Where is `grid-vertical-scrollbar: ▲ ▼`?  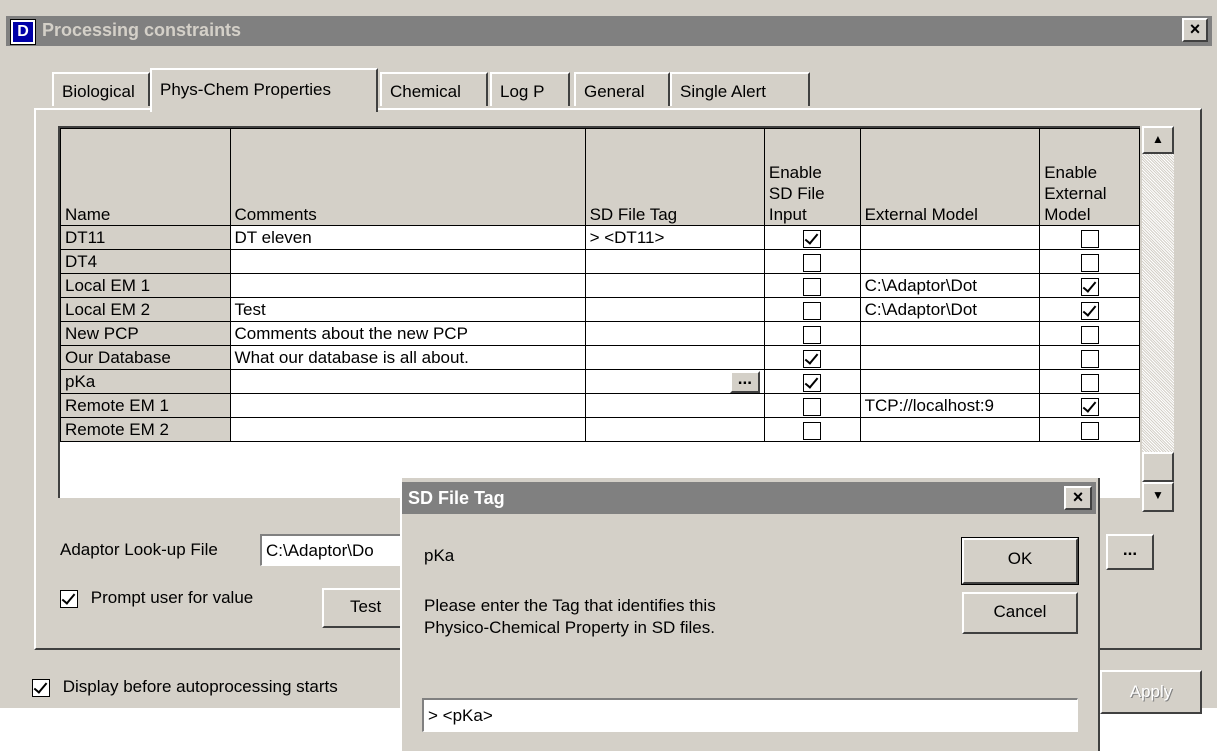 grid-vertical-scrollbar: ▲ ▼ is located at coordinates (1158, 319).